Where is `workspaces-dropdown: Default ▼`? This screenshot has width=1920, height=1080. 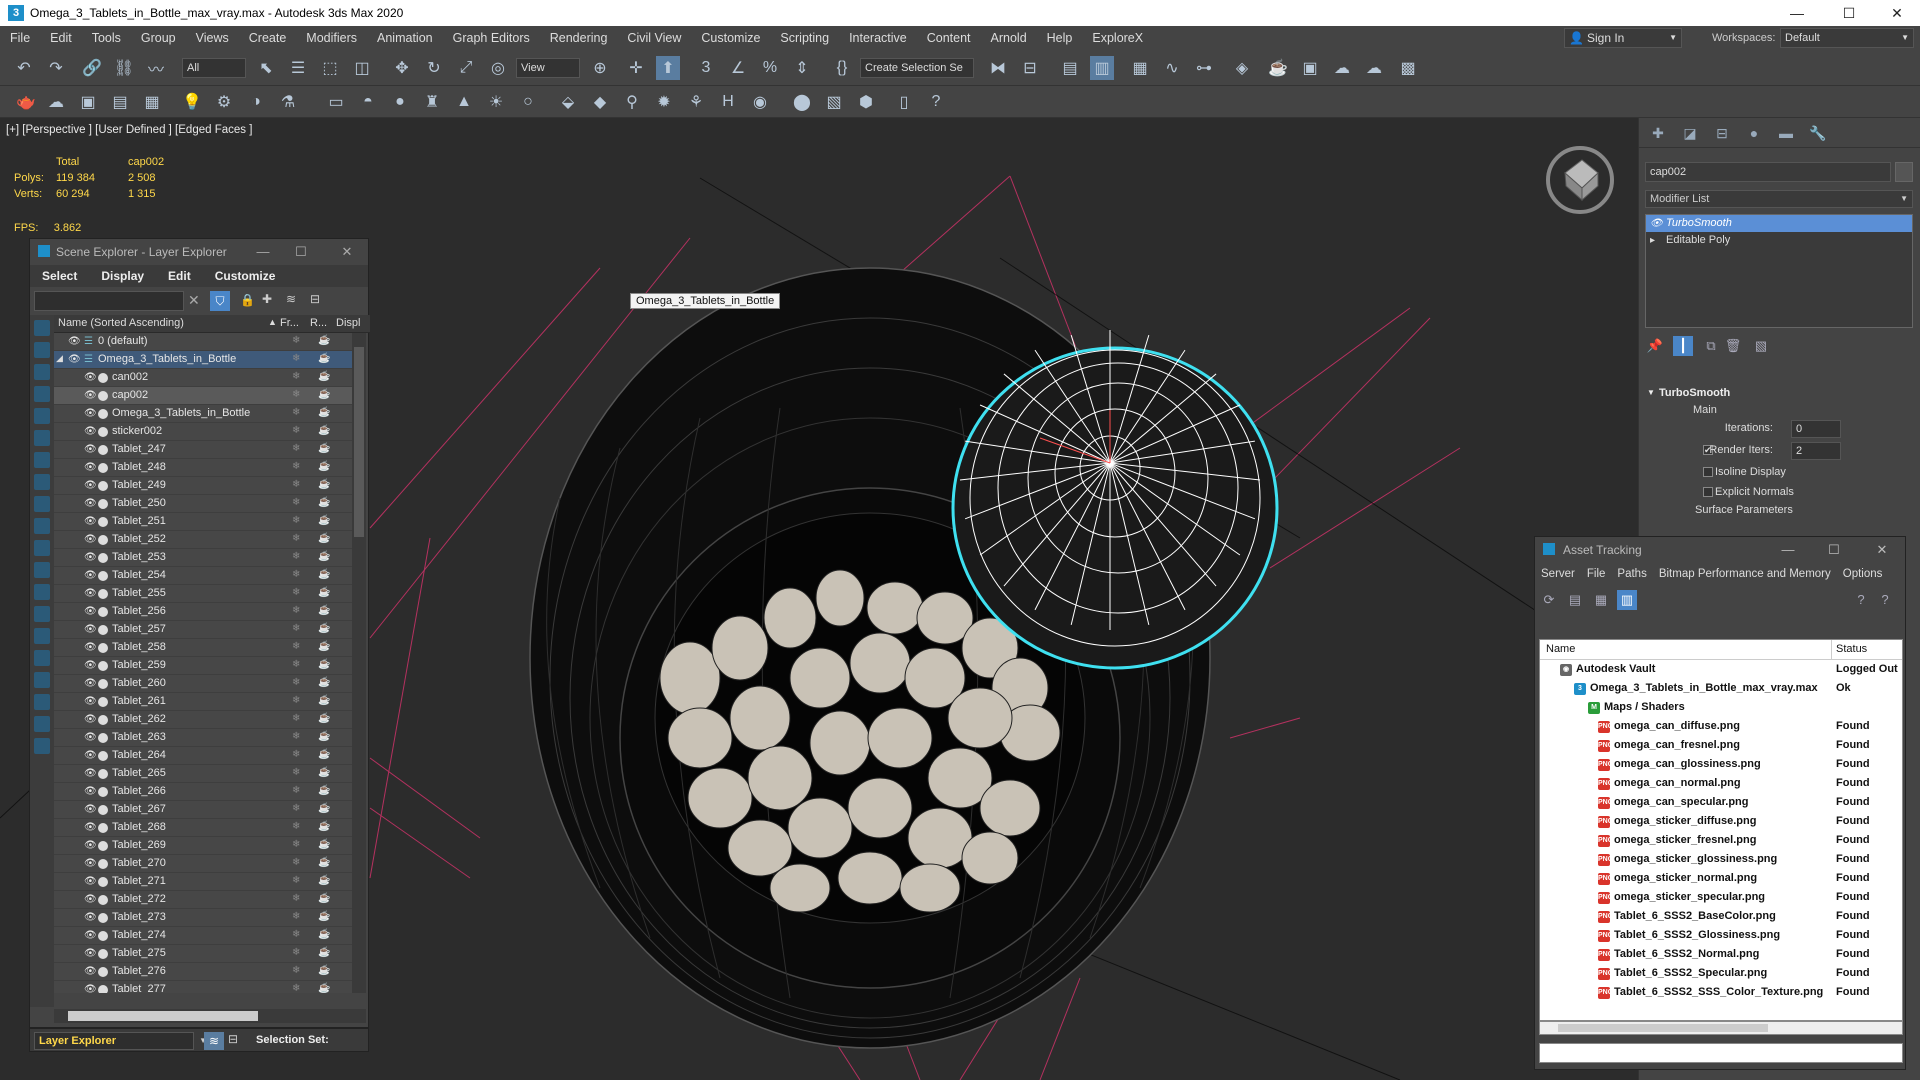 workspaces-dropdown: Default ▼ is located at coordinates (1847, 38).